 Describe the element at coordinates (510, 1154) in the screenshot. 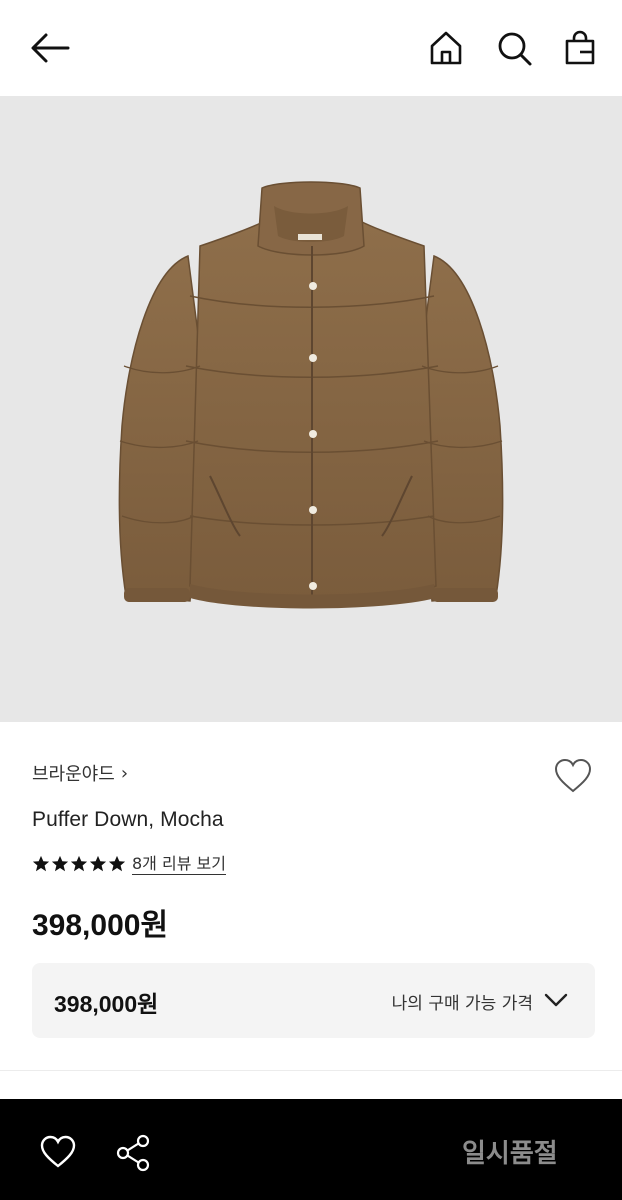

I see `sold-out-status: 일시품절` at that location.